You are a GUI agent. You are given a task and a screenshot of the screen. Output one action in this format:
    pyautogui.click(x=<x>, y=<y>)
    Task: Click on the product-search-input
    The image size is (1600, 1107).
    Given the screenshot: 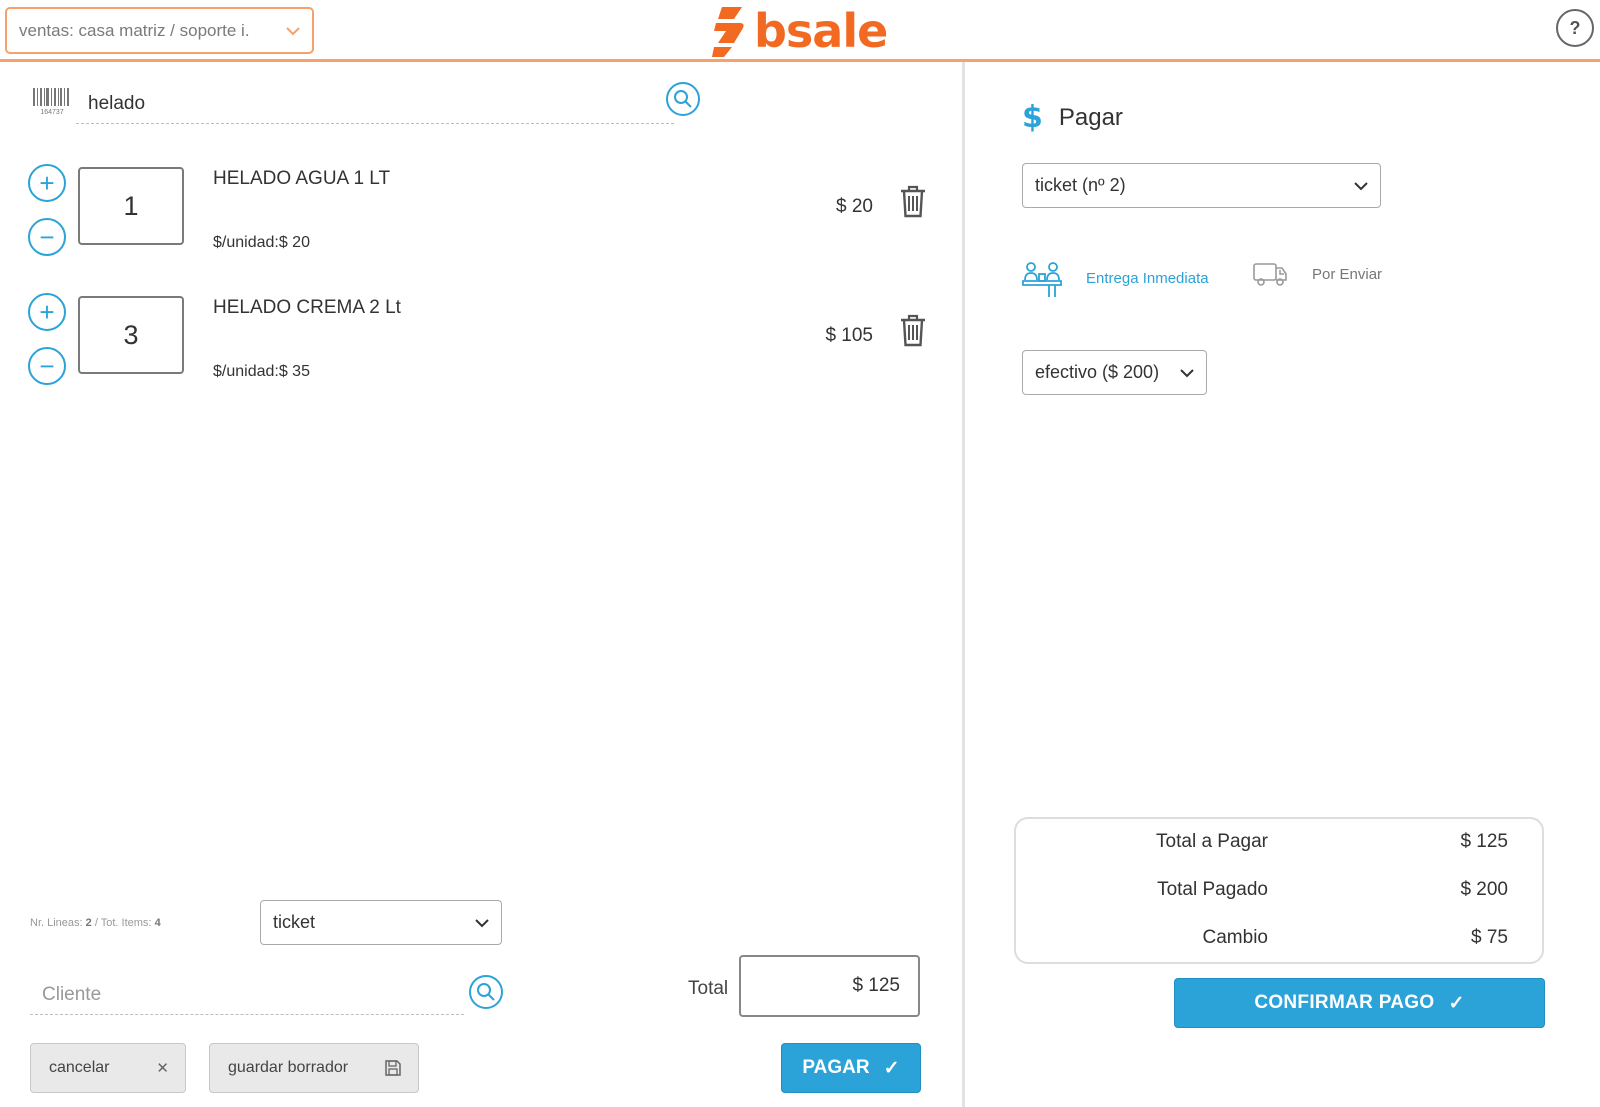 What is the action you would take?
    pyautogui.click(x=375, y=104)
    